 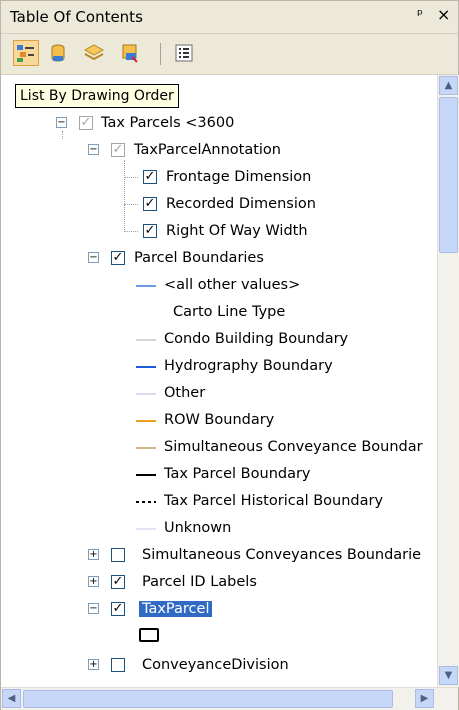 I want to click on checkbox-parcel-boundaries: ✓, so click(x=118, y=258).